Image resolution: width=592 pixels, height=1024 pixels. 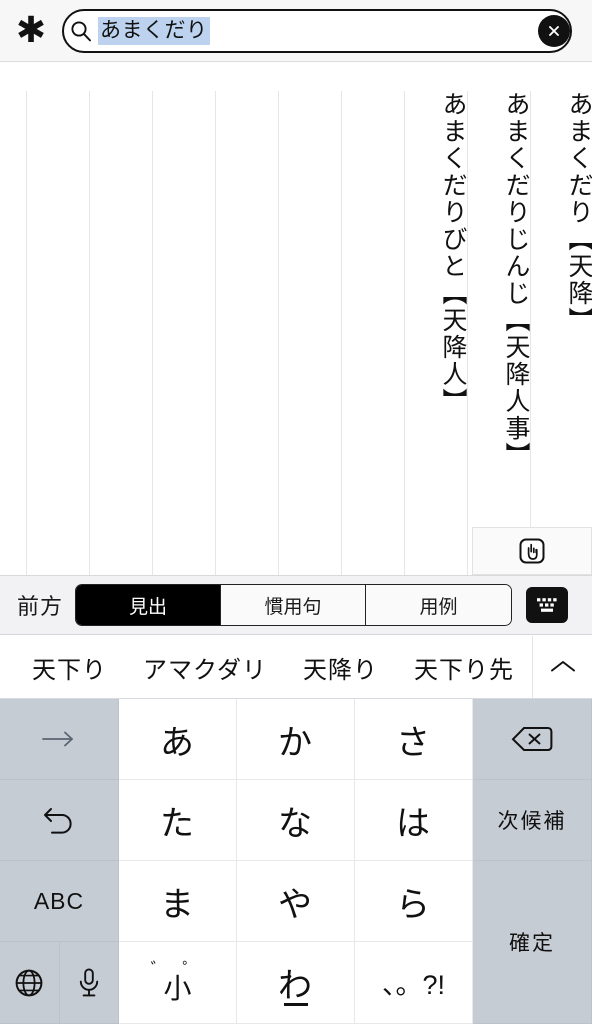 I want to click on backspace-icon, so click(x=532, y=739).